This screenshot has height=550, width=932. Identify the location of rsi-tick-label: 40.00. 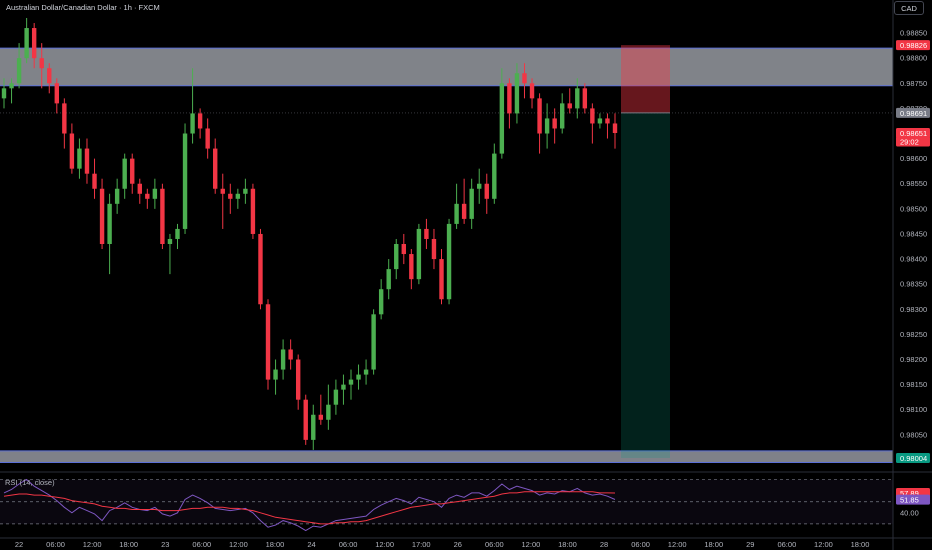
(909, 512).